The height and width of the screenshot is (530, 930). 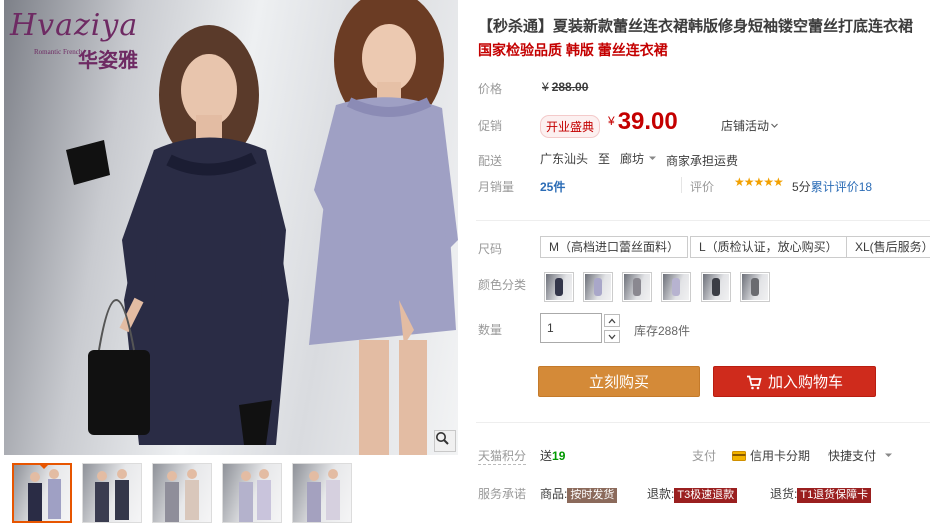 What do you see at coordinates (754, 382) in the screenshot?
I see `shopping-cart-icon` at bounding box center [754, 382].